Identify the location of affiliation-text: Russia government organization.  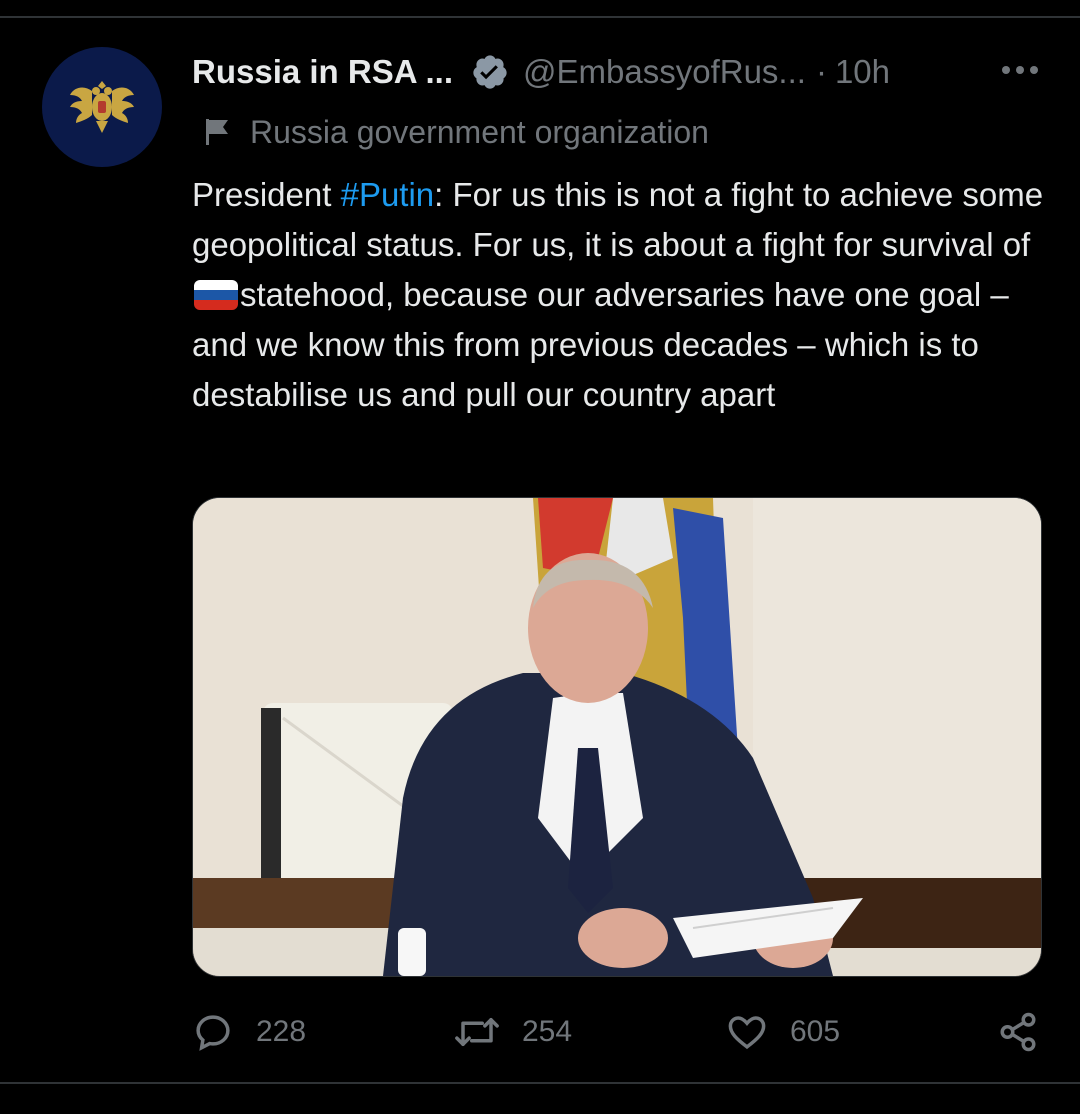
(479, 131).